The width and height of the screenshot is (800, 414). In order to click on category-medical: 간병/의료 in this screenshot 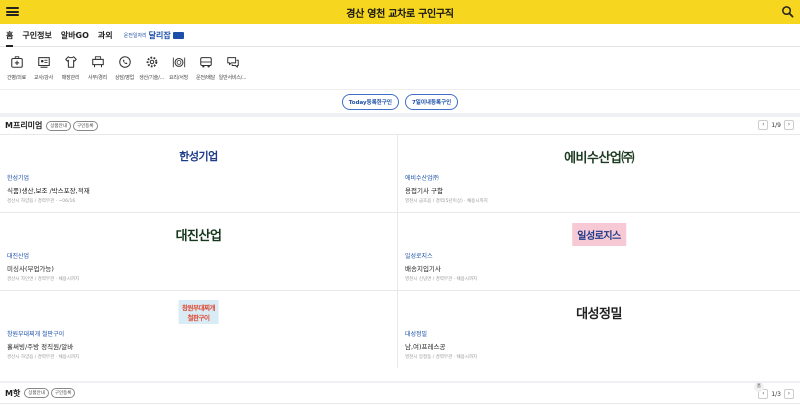, I will do `click(16, 68)`.